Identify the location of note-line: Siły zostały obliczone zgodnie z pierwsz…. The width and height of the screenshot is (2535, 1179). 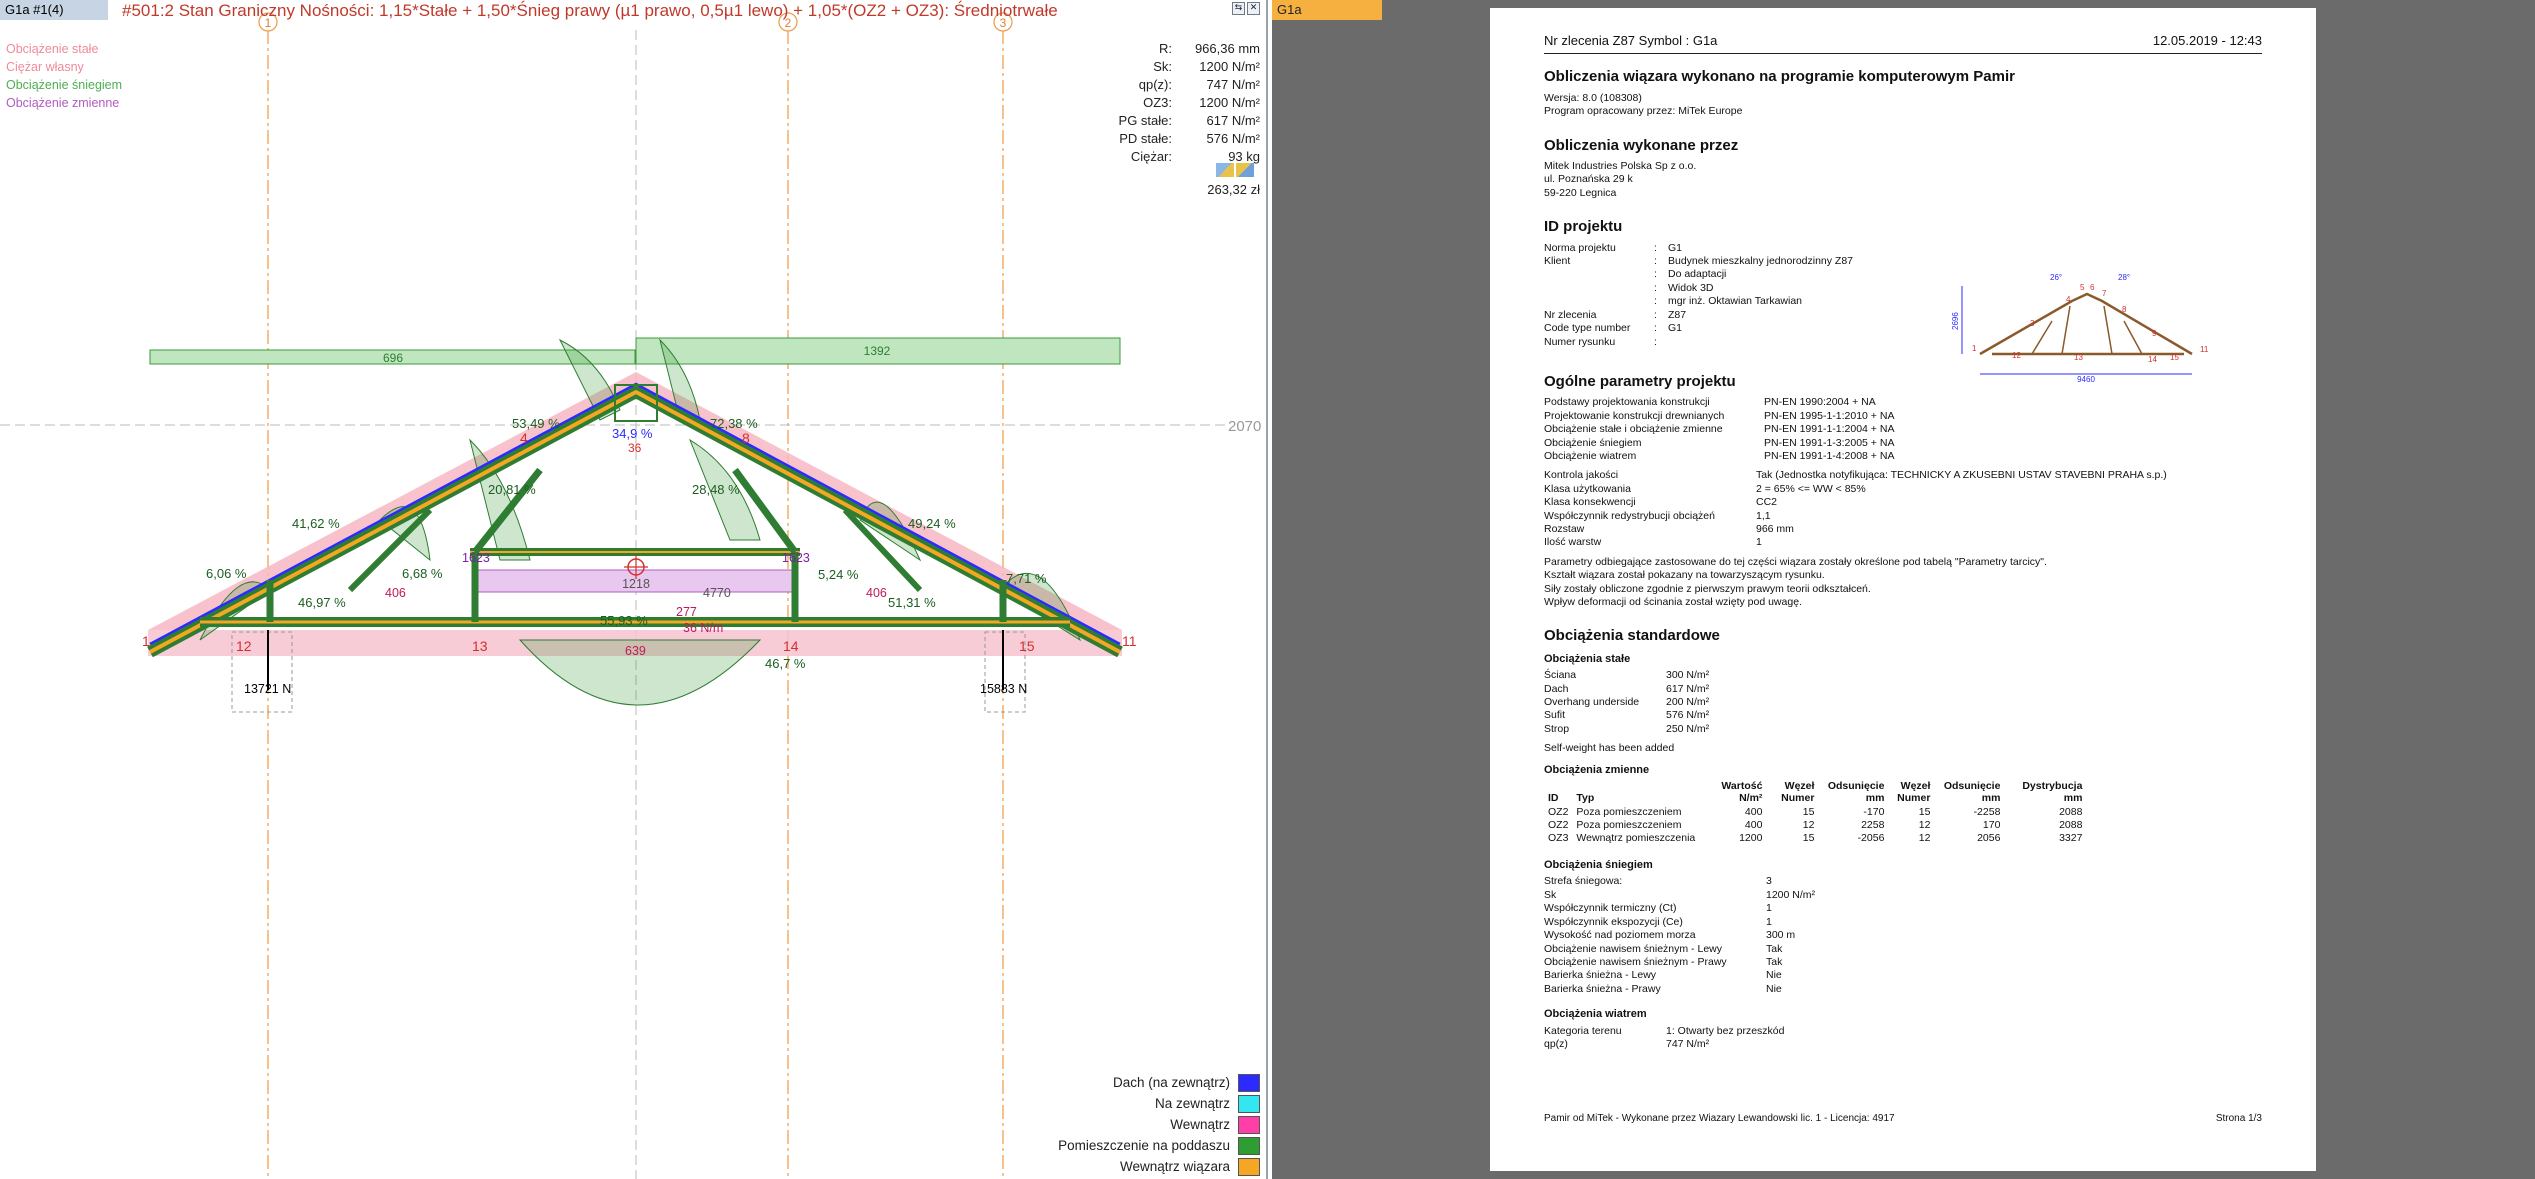
(1707, 588).